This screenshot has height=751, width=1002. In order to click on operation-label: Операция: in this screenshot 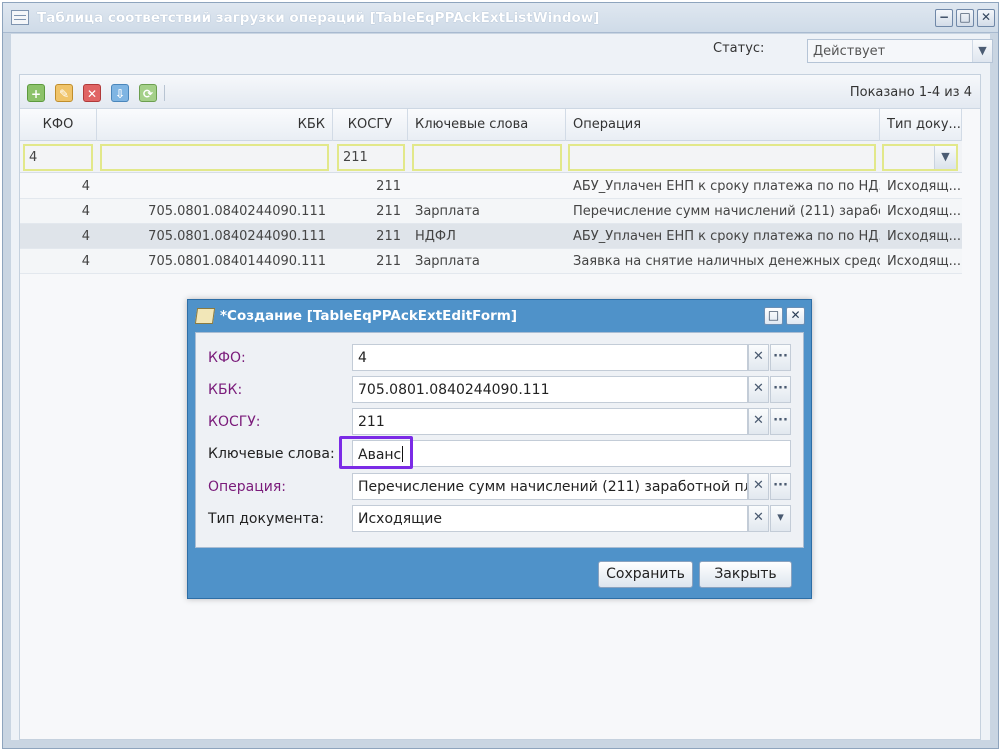, I will do `click(247, 487)`.